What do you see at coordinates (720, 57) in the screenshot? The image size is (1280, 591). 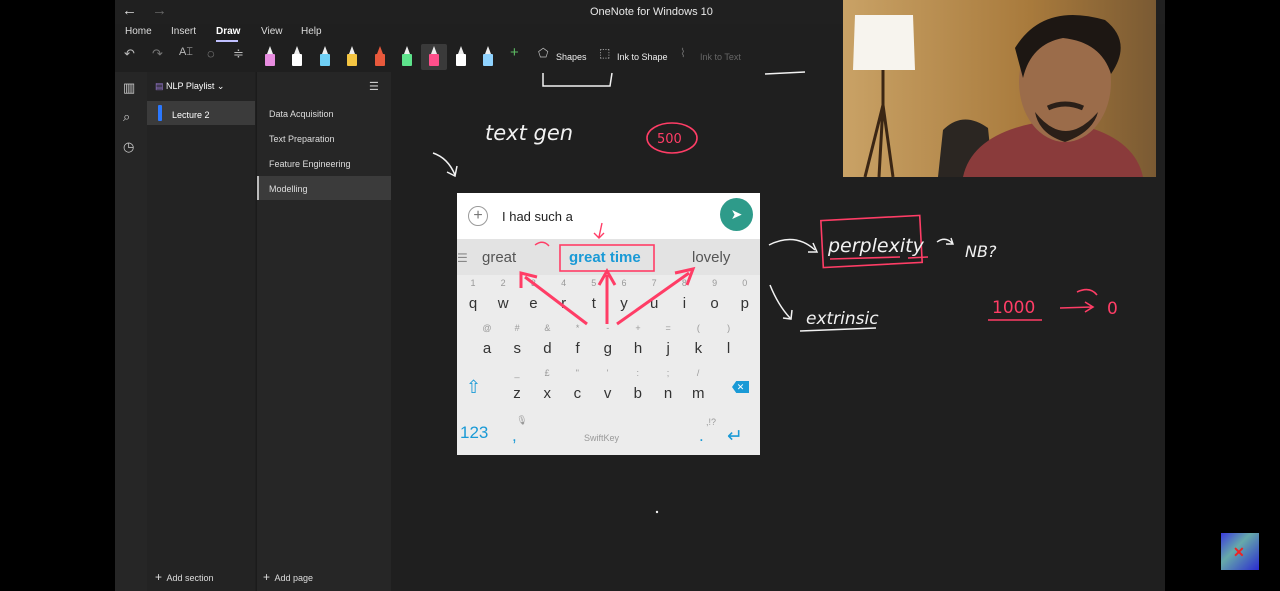 I see `ink-to-text-button: Ink to Text` at bounding box center [720, 57].